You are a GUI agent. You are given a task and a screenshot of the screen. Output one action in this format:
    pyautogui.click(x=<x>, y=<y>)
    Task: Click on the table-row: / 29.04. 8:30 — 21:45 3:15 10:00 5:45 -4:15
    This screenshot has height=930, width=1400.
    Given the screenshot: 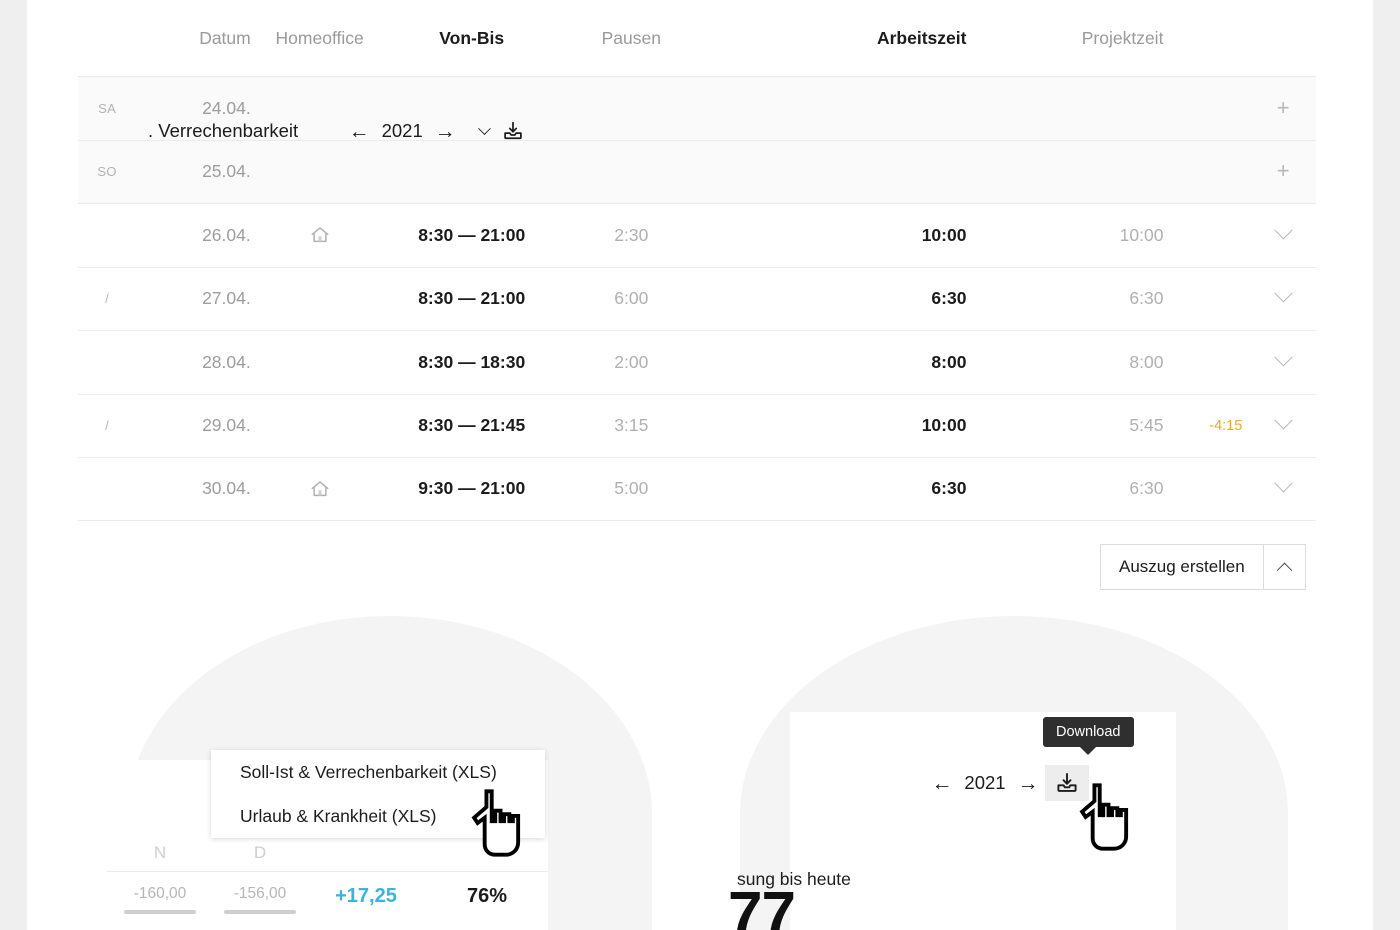 What is the action you would take?
    pyautogui.click(x=697, y=425)
    